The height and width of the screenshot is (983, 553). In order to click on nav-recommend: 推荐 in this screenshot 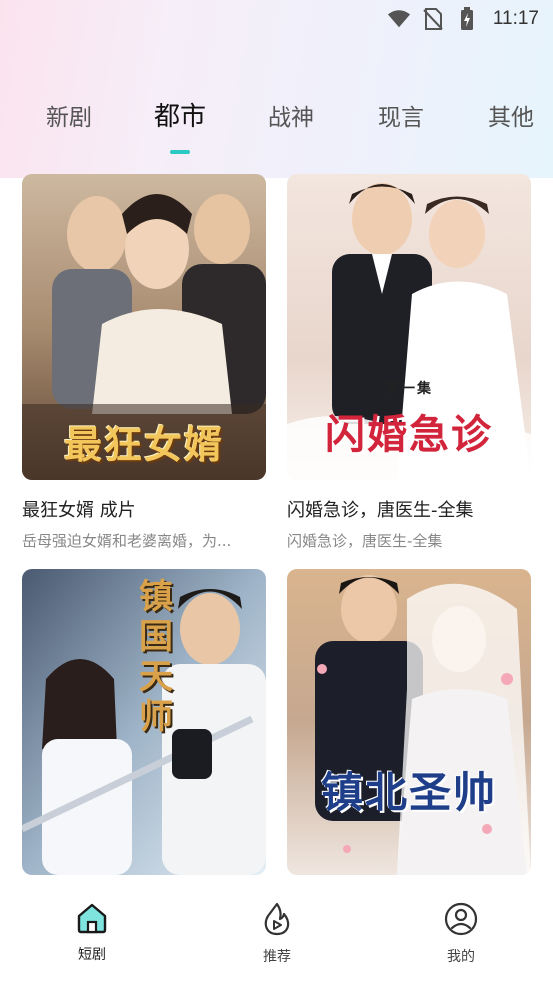, I will do `click(277, 934)`.